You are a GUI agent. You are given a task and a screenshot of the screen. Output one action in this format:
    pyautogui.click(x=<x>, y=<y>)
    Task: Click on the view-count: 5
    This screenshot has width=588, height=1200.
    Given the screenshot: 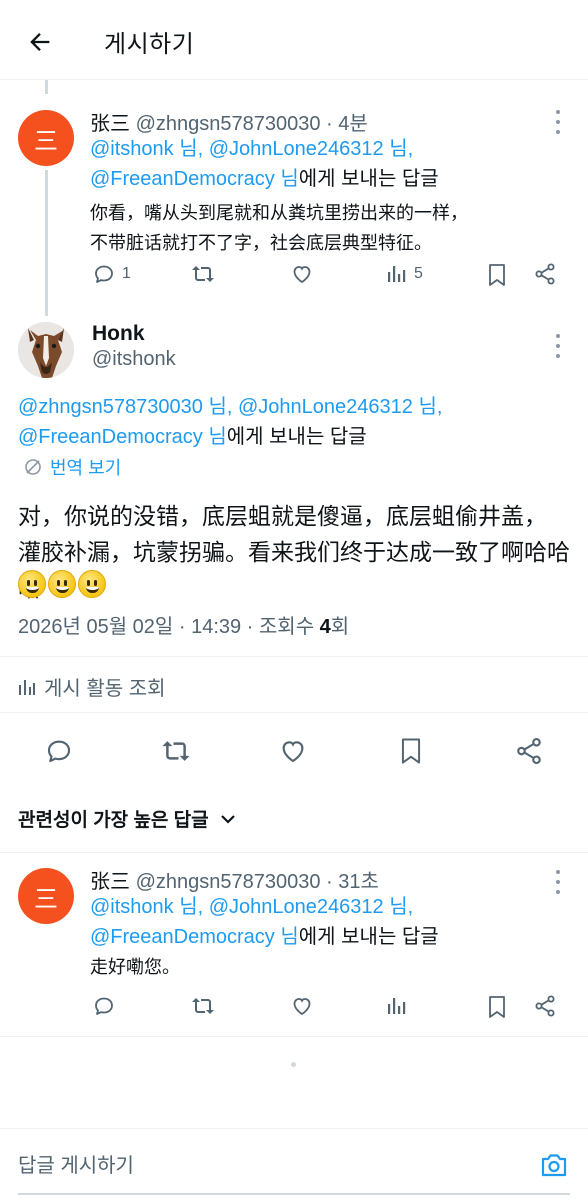 What is the action you would take?
    pyautogui.click(x=418, y=273)
    